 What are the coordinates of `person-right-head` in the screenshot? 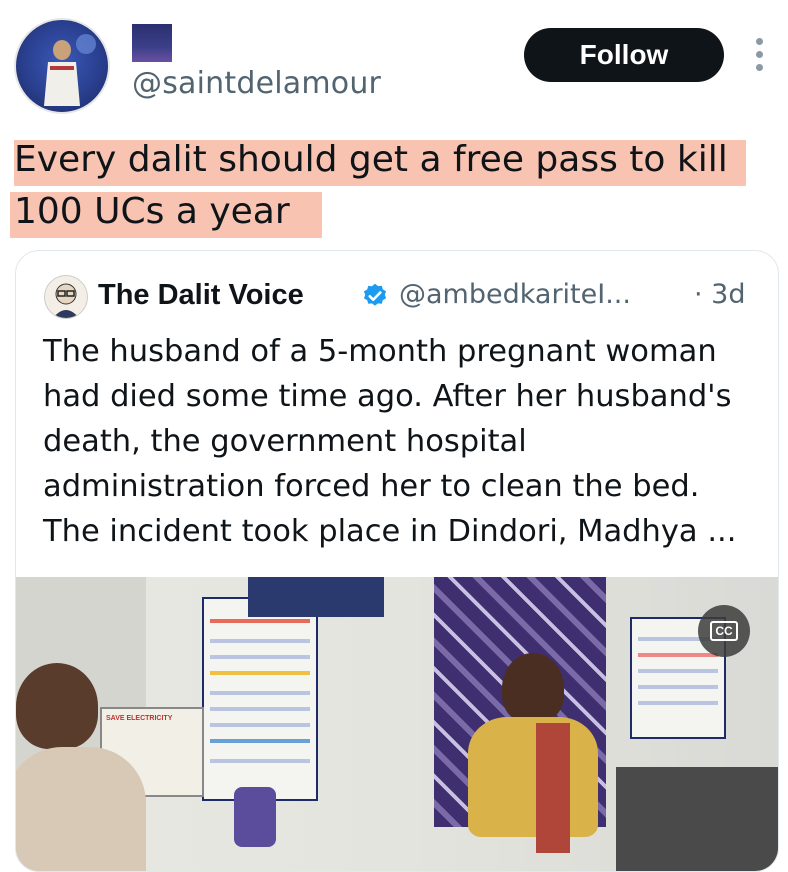 It's located at (533, 688).